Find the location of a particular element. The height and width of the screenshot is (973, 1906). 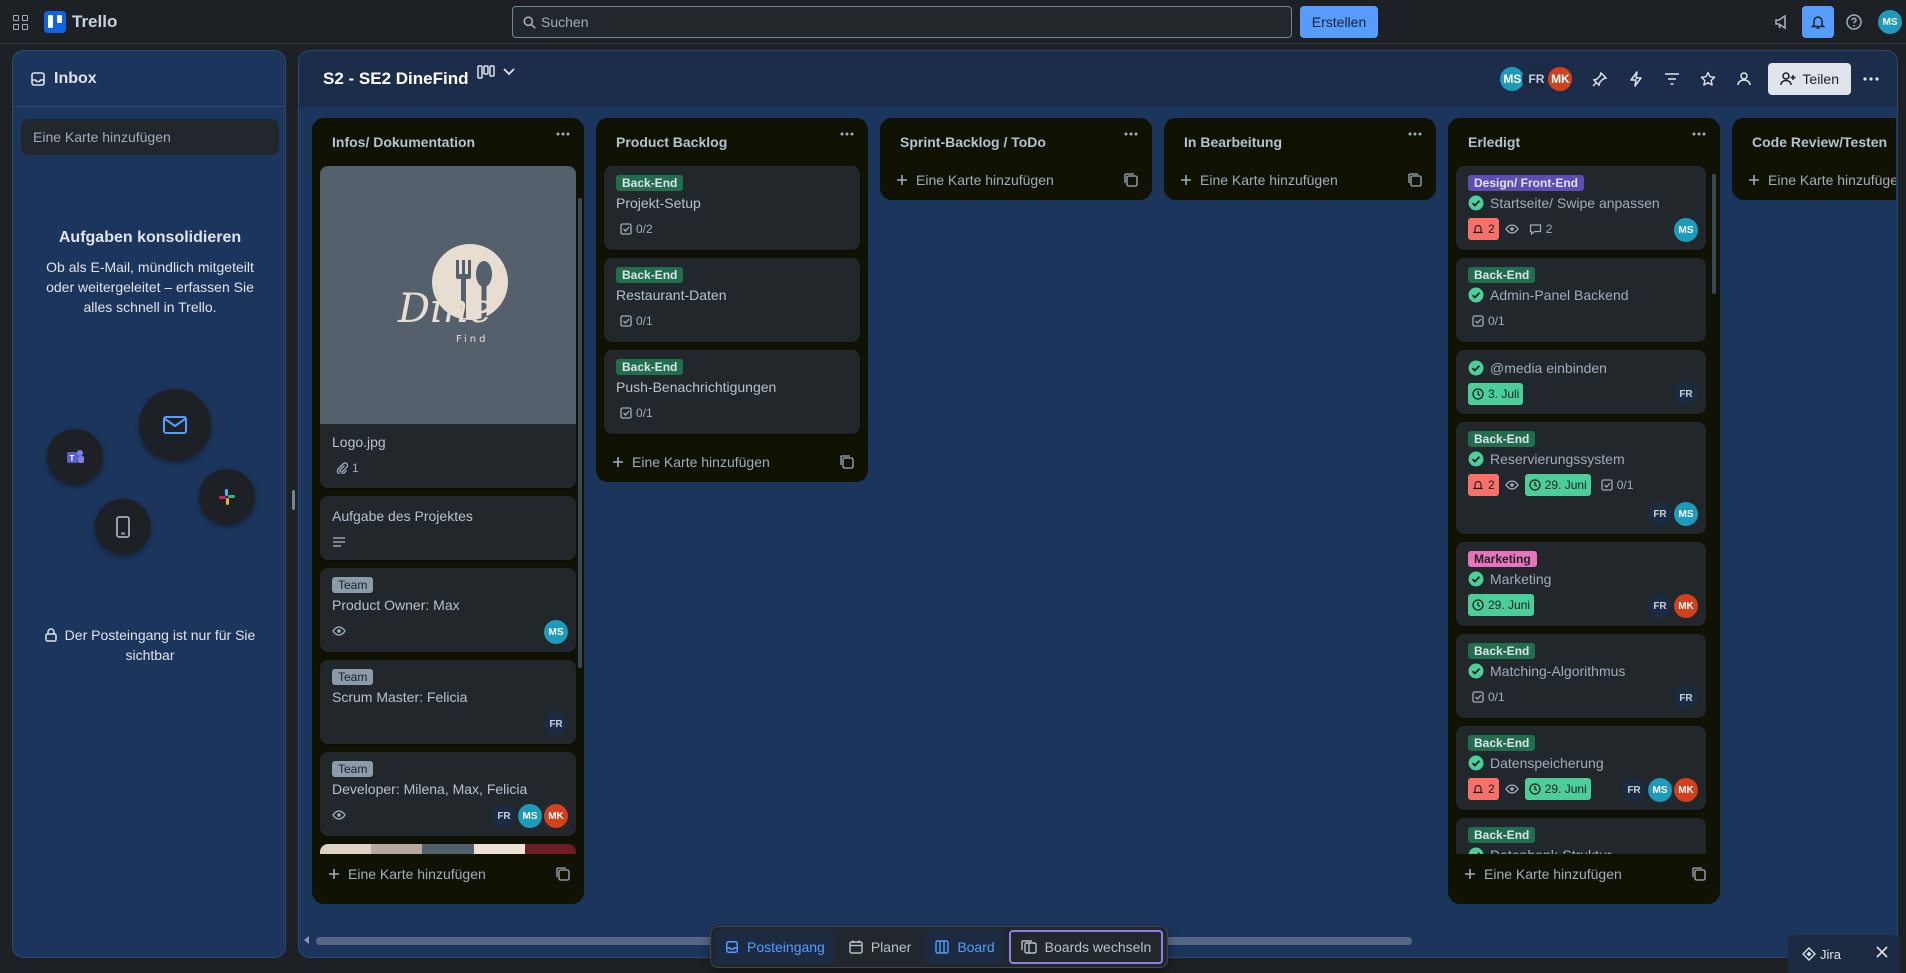

inbox-add-card-input: Eine Karte hinzufügen is located at coordinates (150, 137).